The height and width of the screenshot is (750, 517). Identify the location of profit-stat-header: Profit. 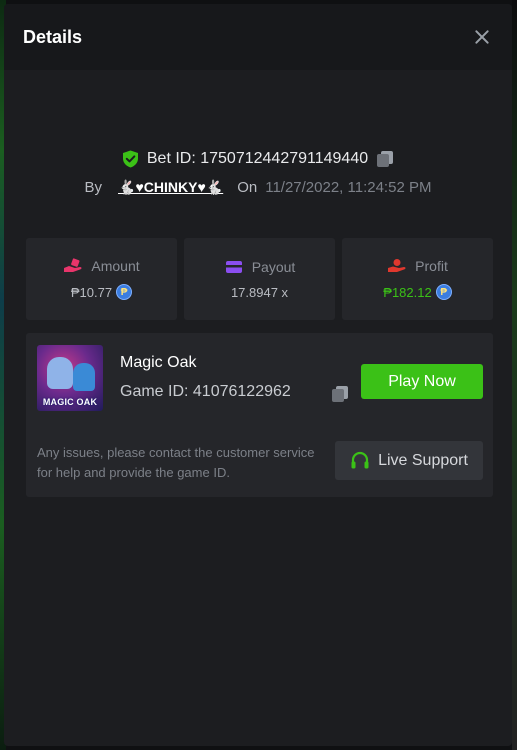
(417, 266).